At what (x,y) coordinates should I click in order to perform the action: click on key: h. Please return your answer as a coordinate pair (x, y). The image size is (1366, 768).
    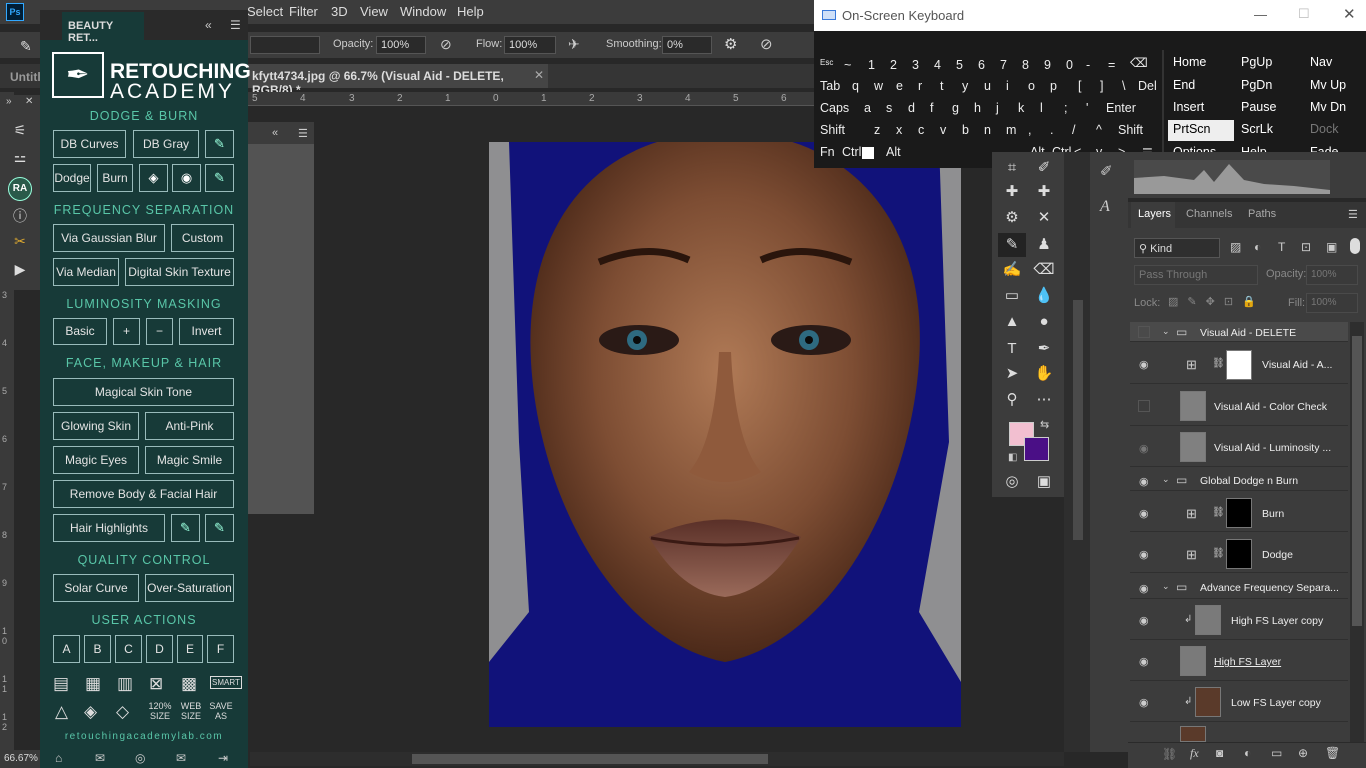
    Looking at the image, I should click on (977, 108).